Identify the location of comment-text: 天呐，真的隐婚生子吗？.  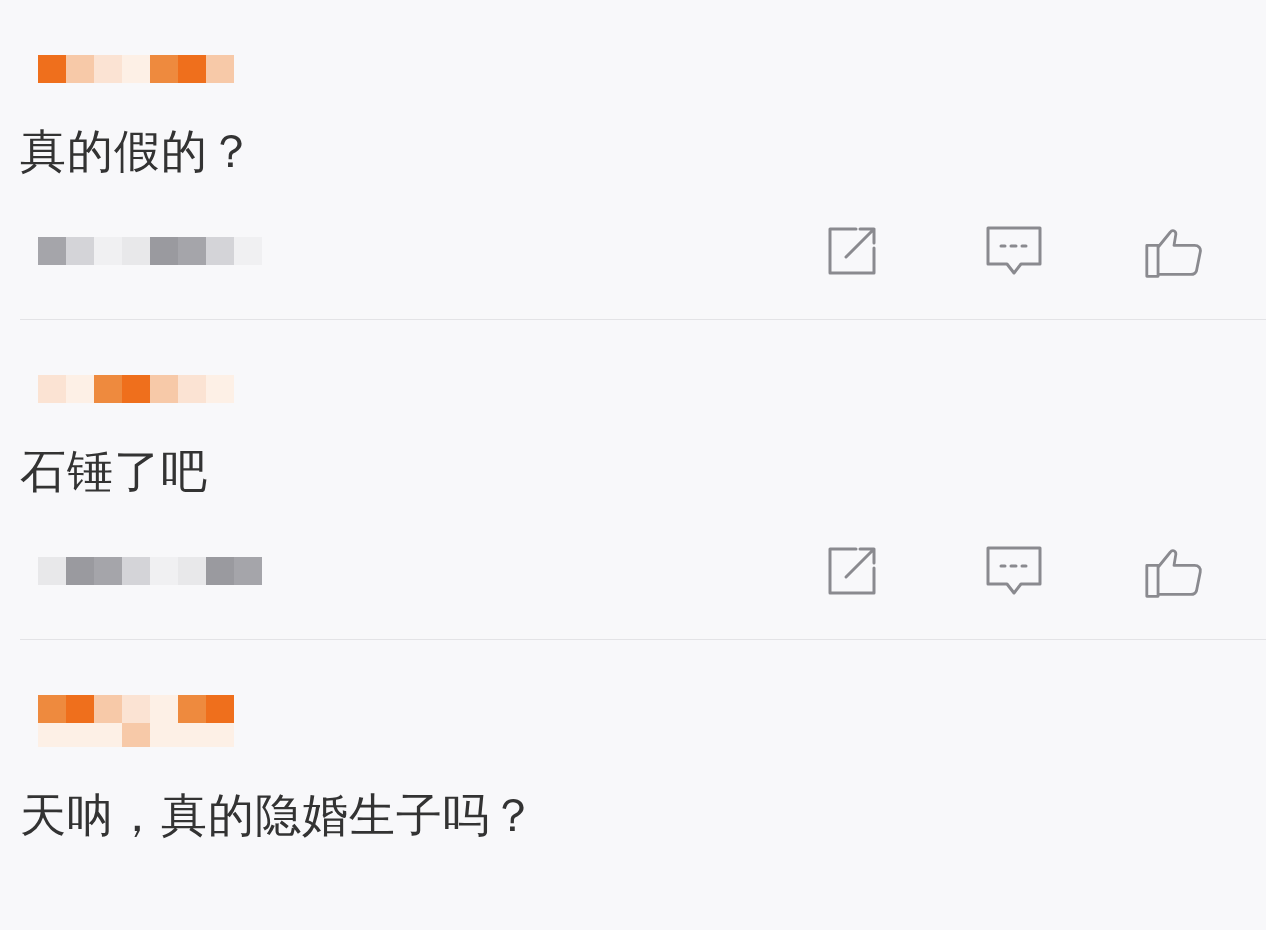
(279, 815).